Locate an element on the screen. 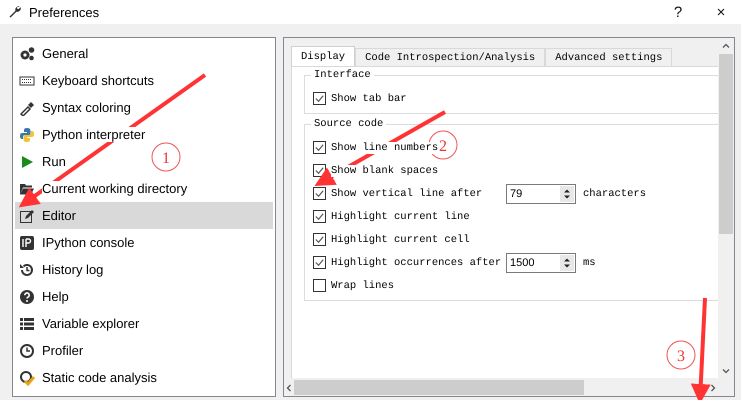 This screenshot has height=400, width=741. option-label: Show blank spaces is located at coordinates (384, 170).